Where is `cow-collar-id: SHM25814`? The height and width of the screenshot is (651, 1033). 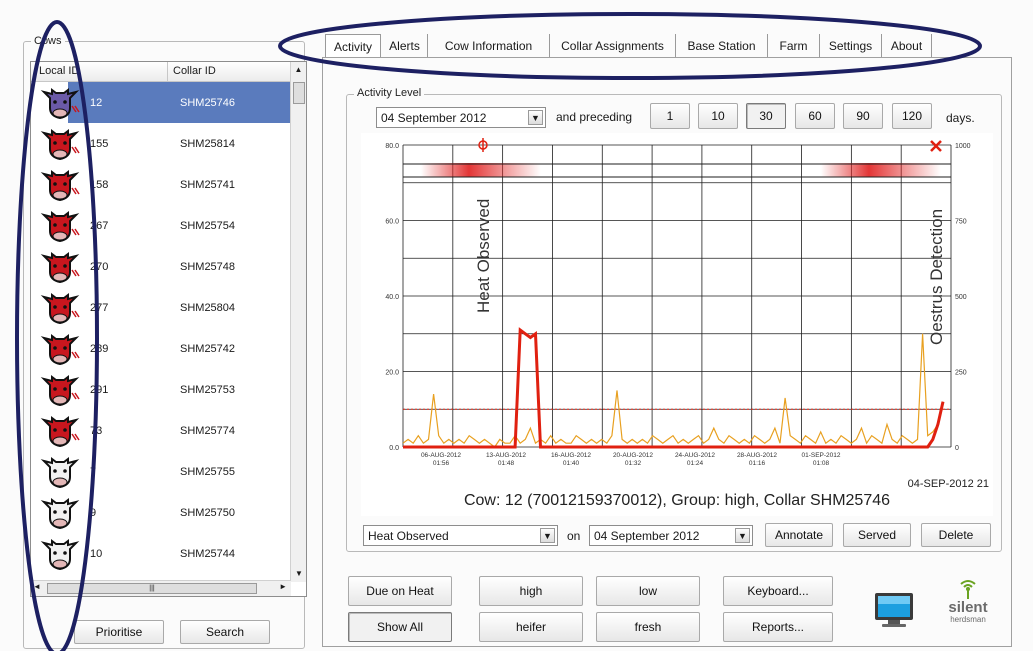
cow-collar-id: SHM25814 is located at coordinates (208, 143).